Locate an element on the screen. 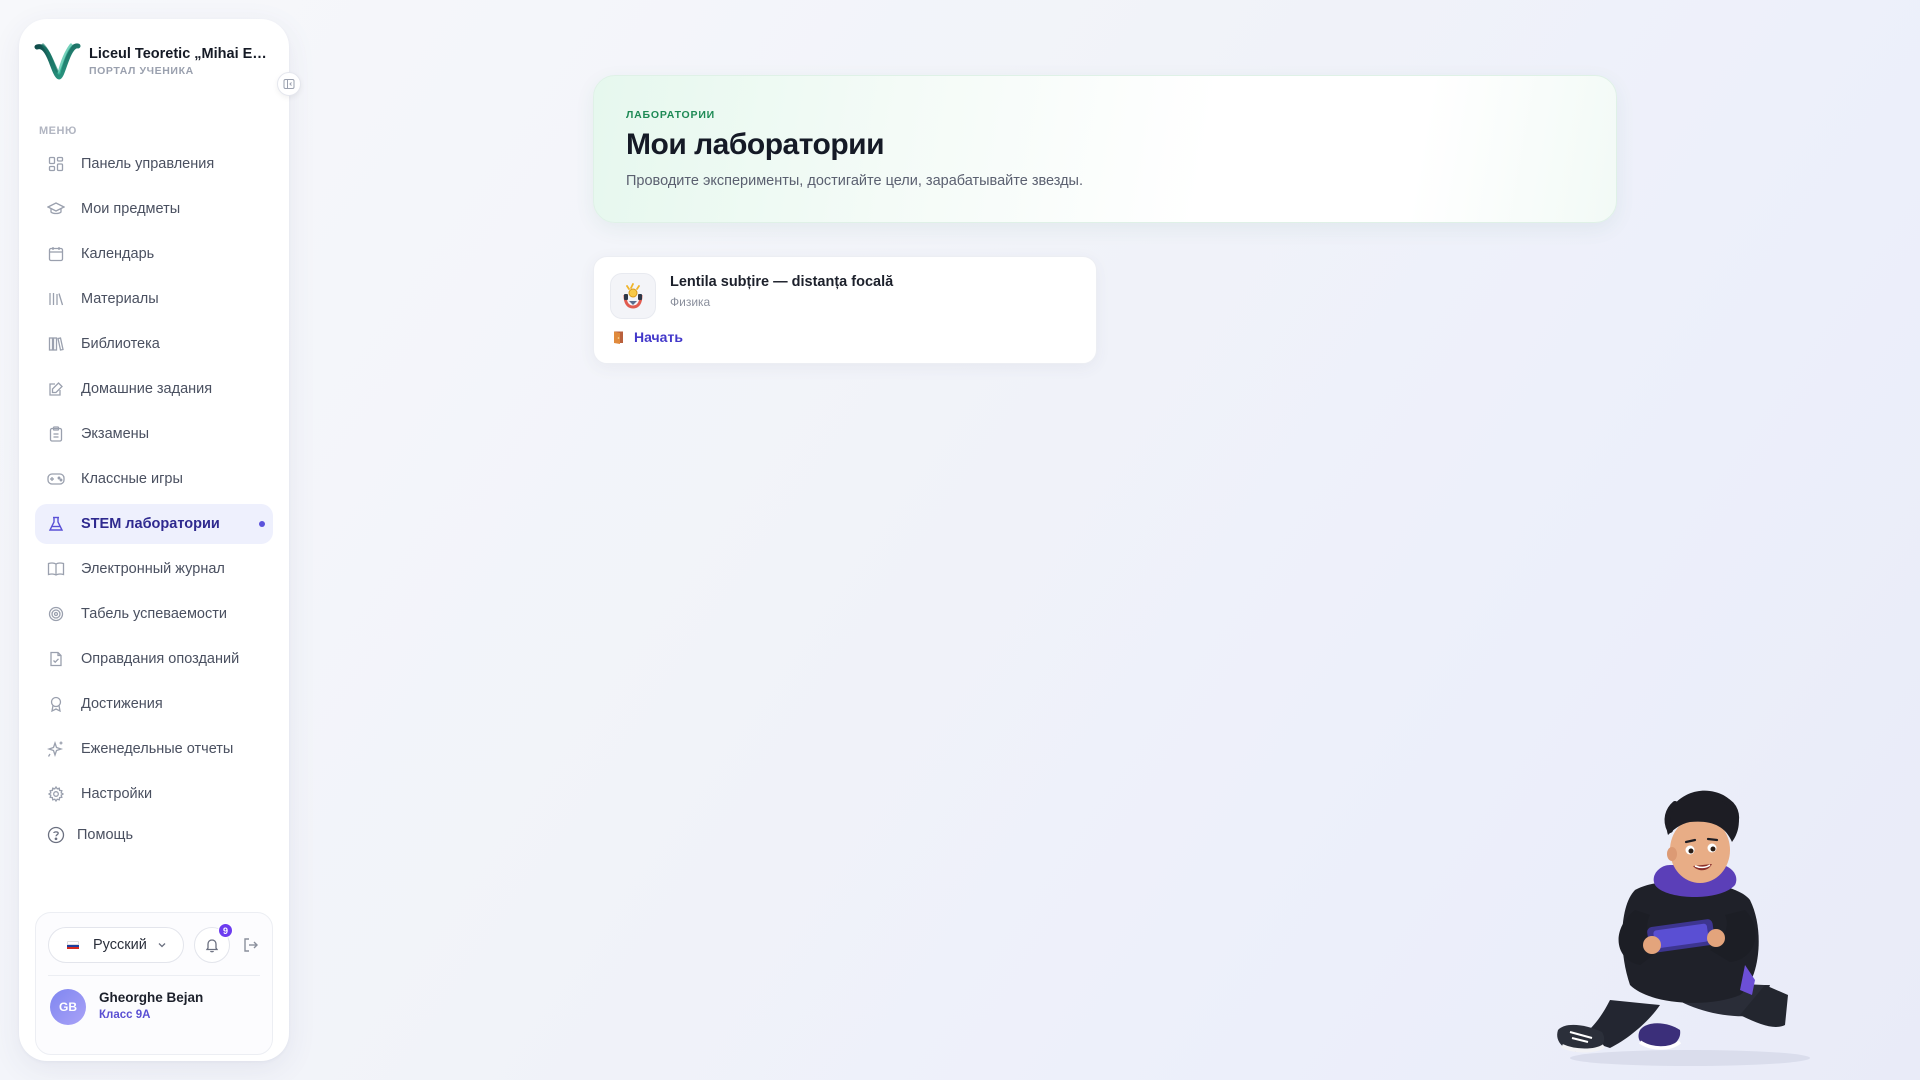 This screenshot has height=1080, width=1920. page-eyebrow: ЛАБОРАТОРИИ is located at coordinates (671, 115).